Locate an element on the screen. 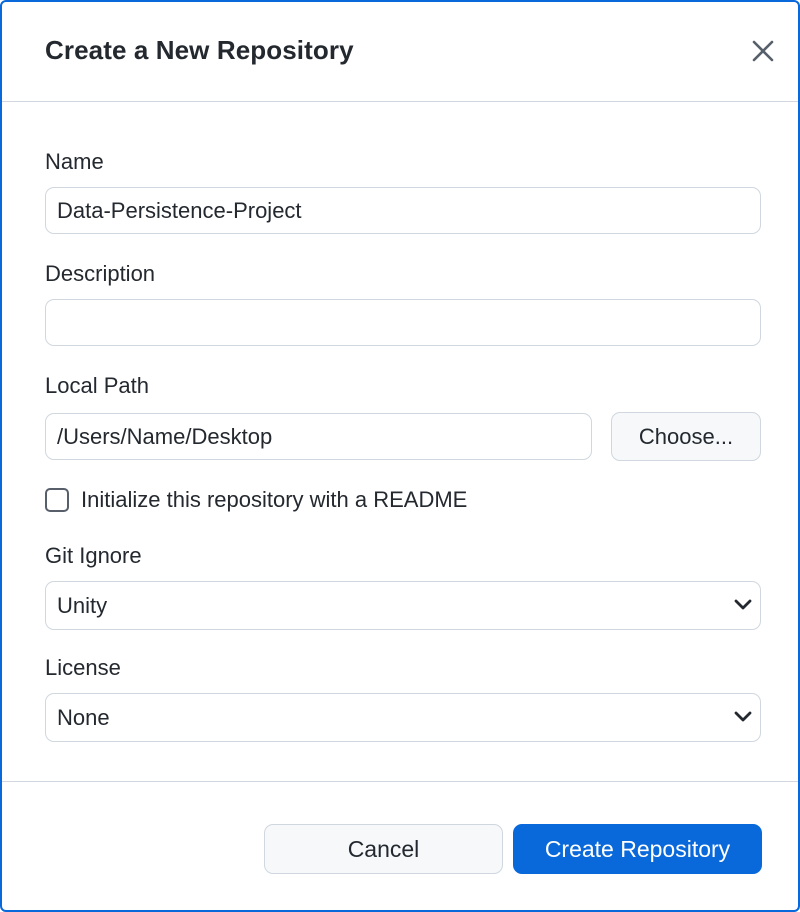 The height and width of the screenshot is (912, 800). dialog-title: Create a New Repository is located at coordinates (199, 50).